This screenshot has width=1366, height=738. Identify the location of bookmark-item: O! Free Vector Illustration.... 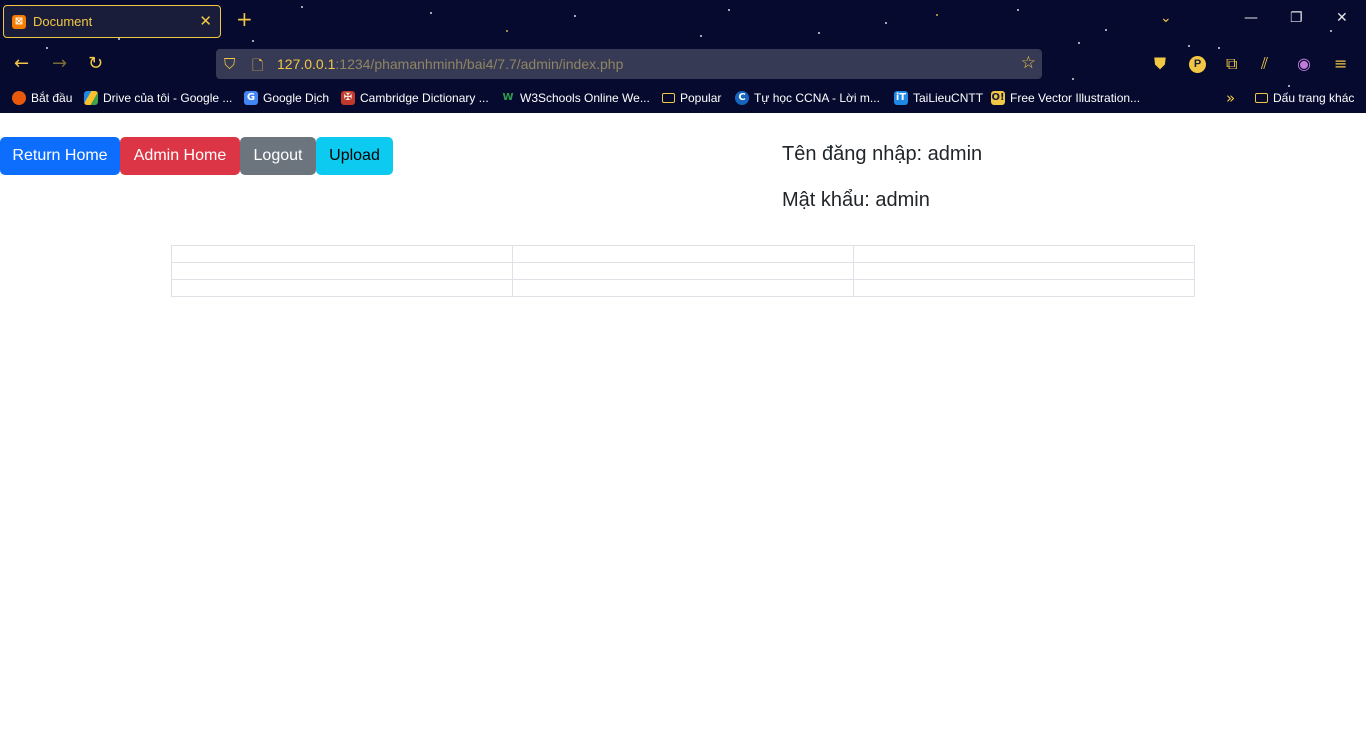
(1065, 98).